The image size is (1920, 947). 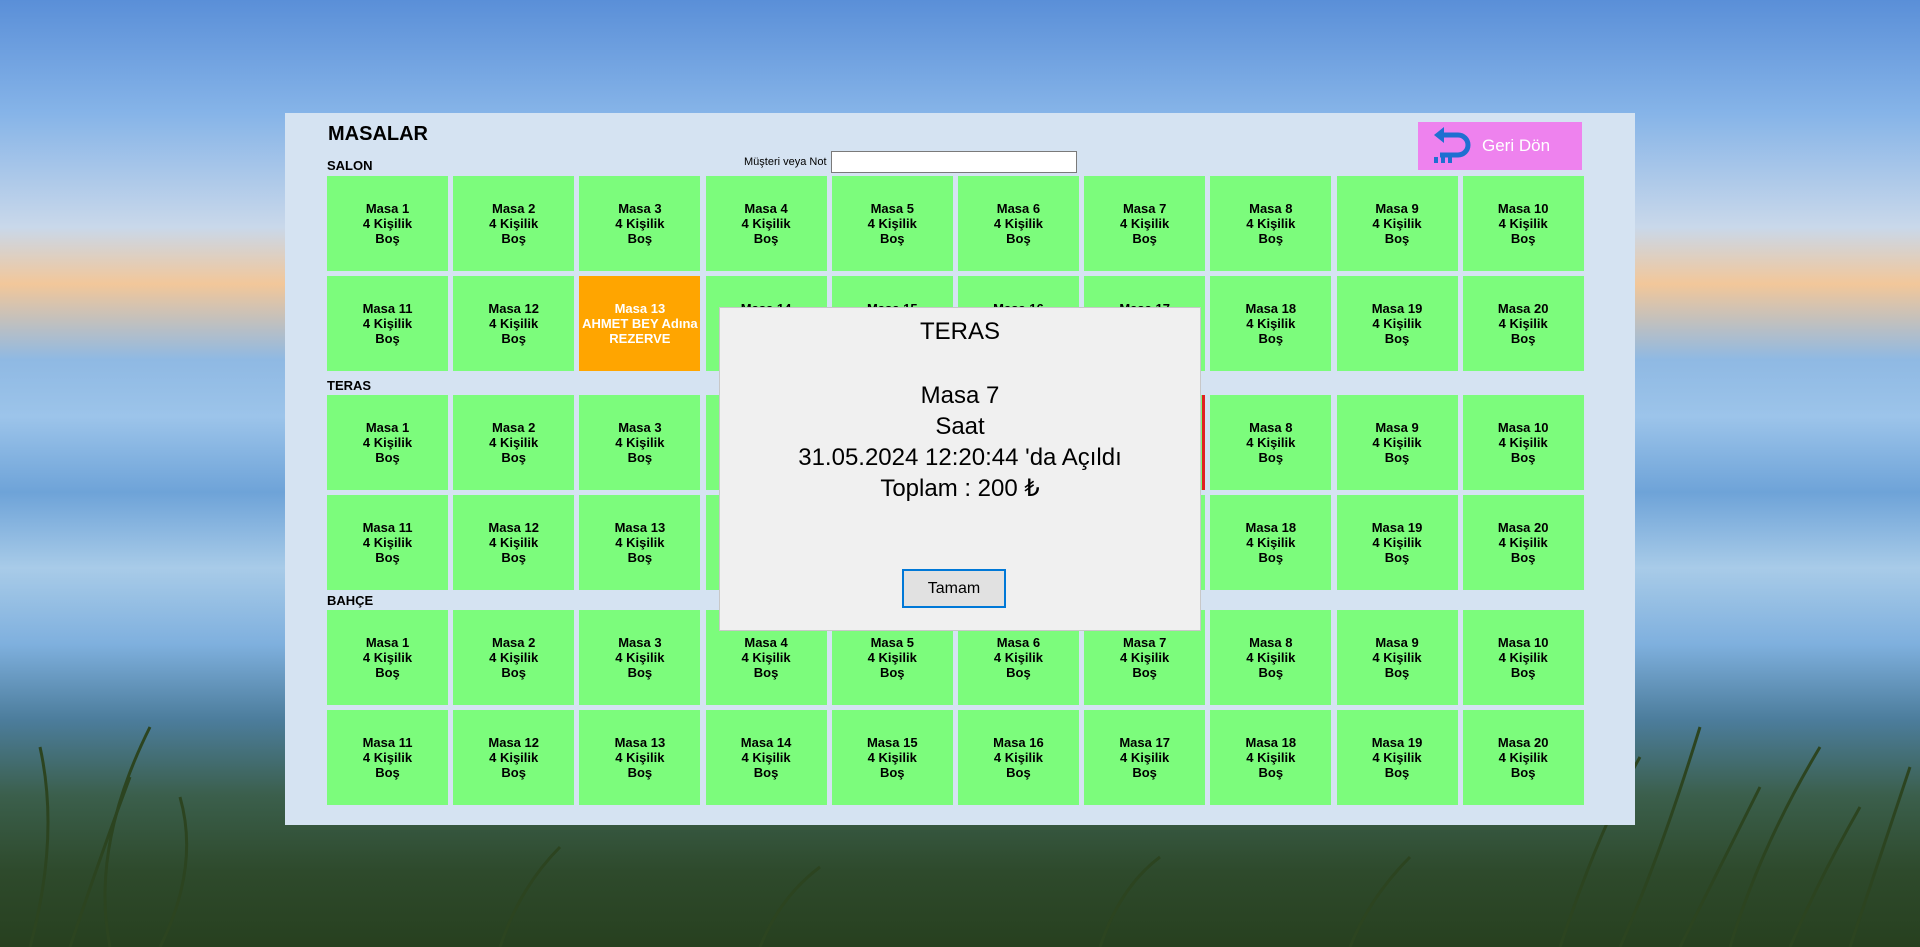 What do you see at coordinates (1144, 742) in the screenshot?
I see `table-name: Masa 17` at bounding box center [1144, 742].